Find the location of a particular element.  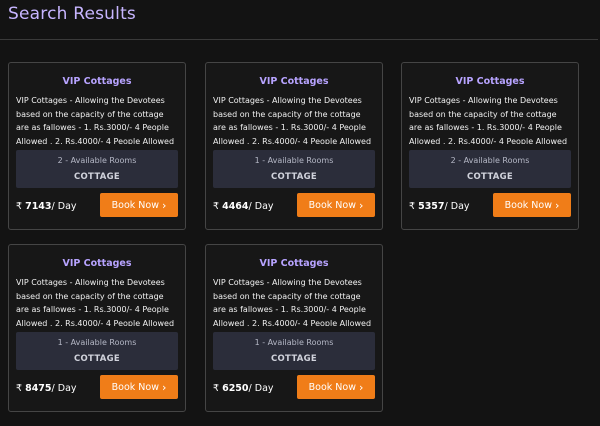

header-divider is located at coordinates (299, 39).